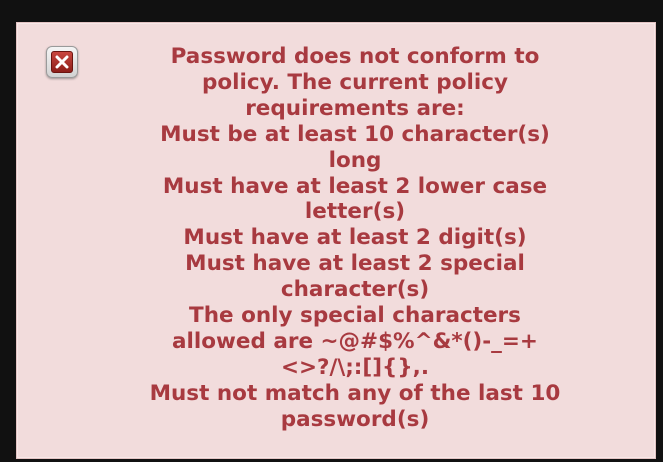  I want to click on message-line: Must have at least 2 special, so click(355, 264).